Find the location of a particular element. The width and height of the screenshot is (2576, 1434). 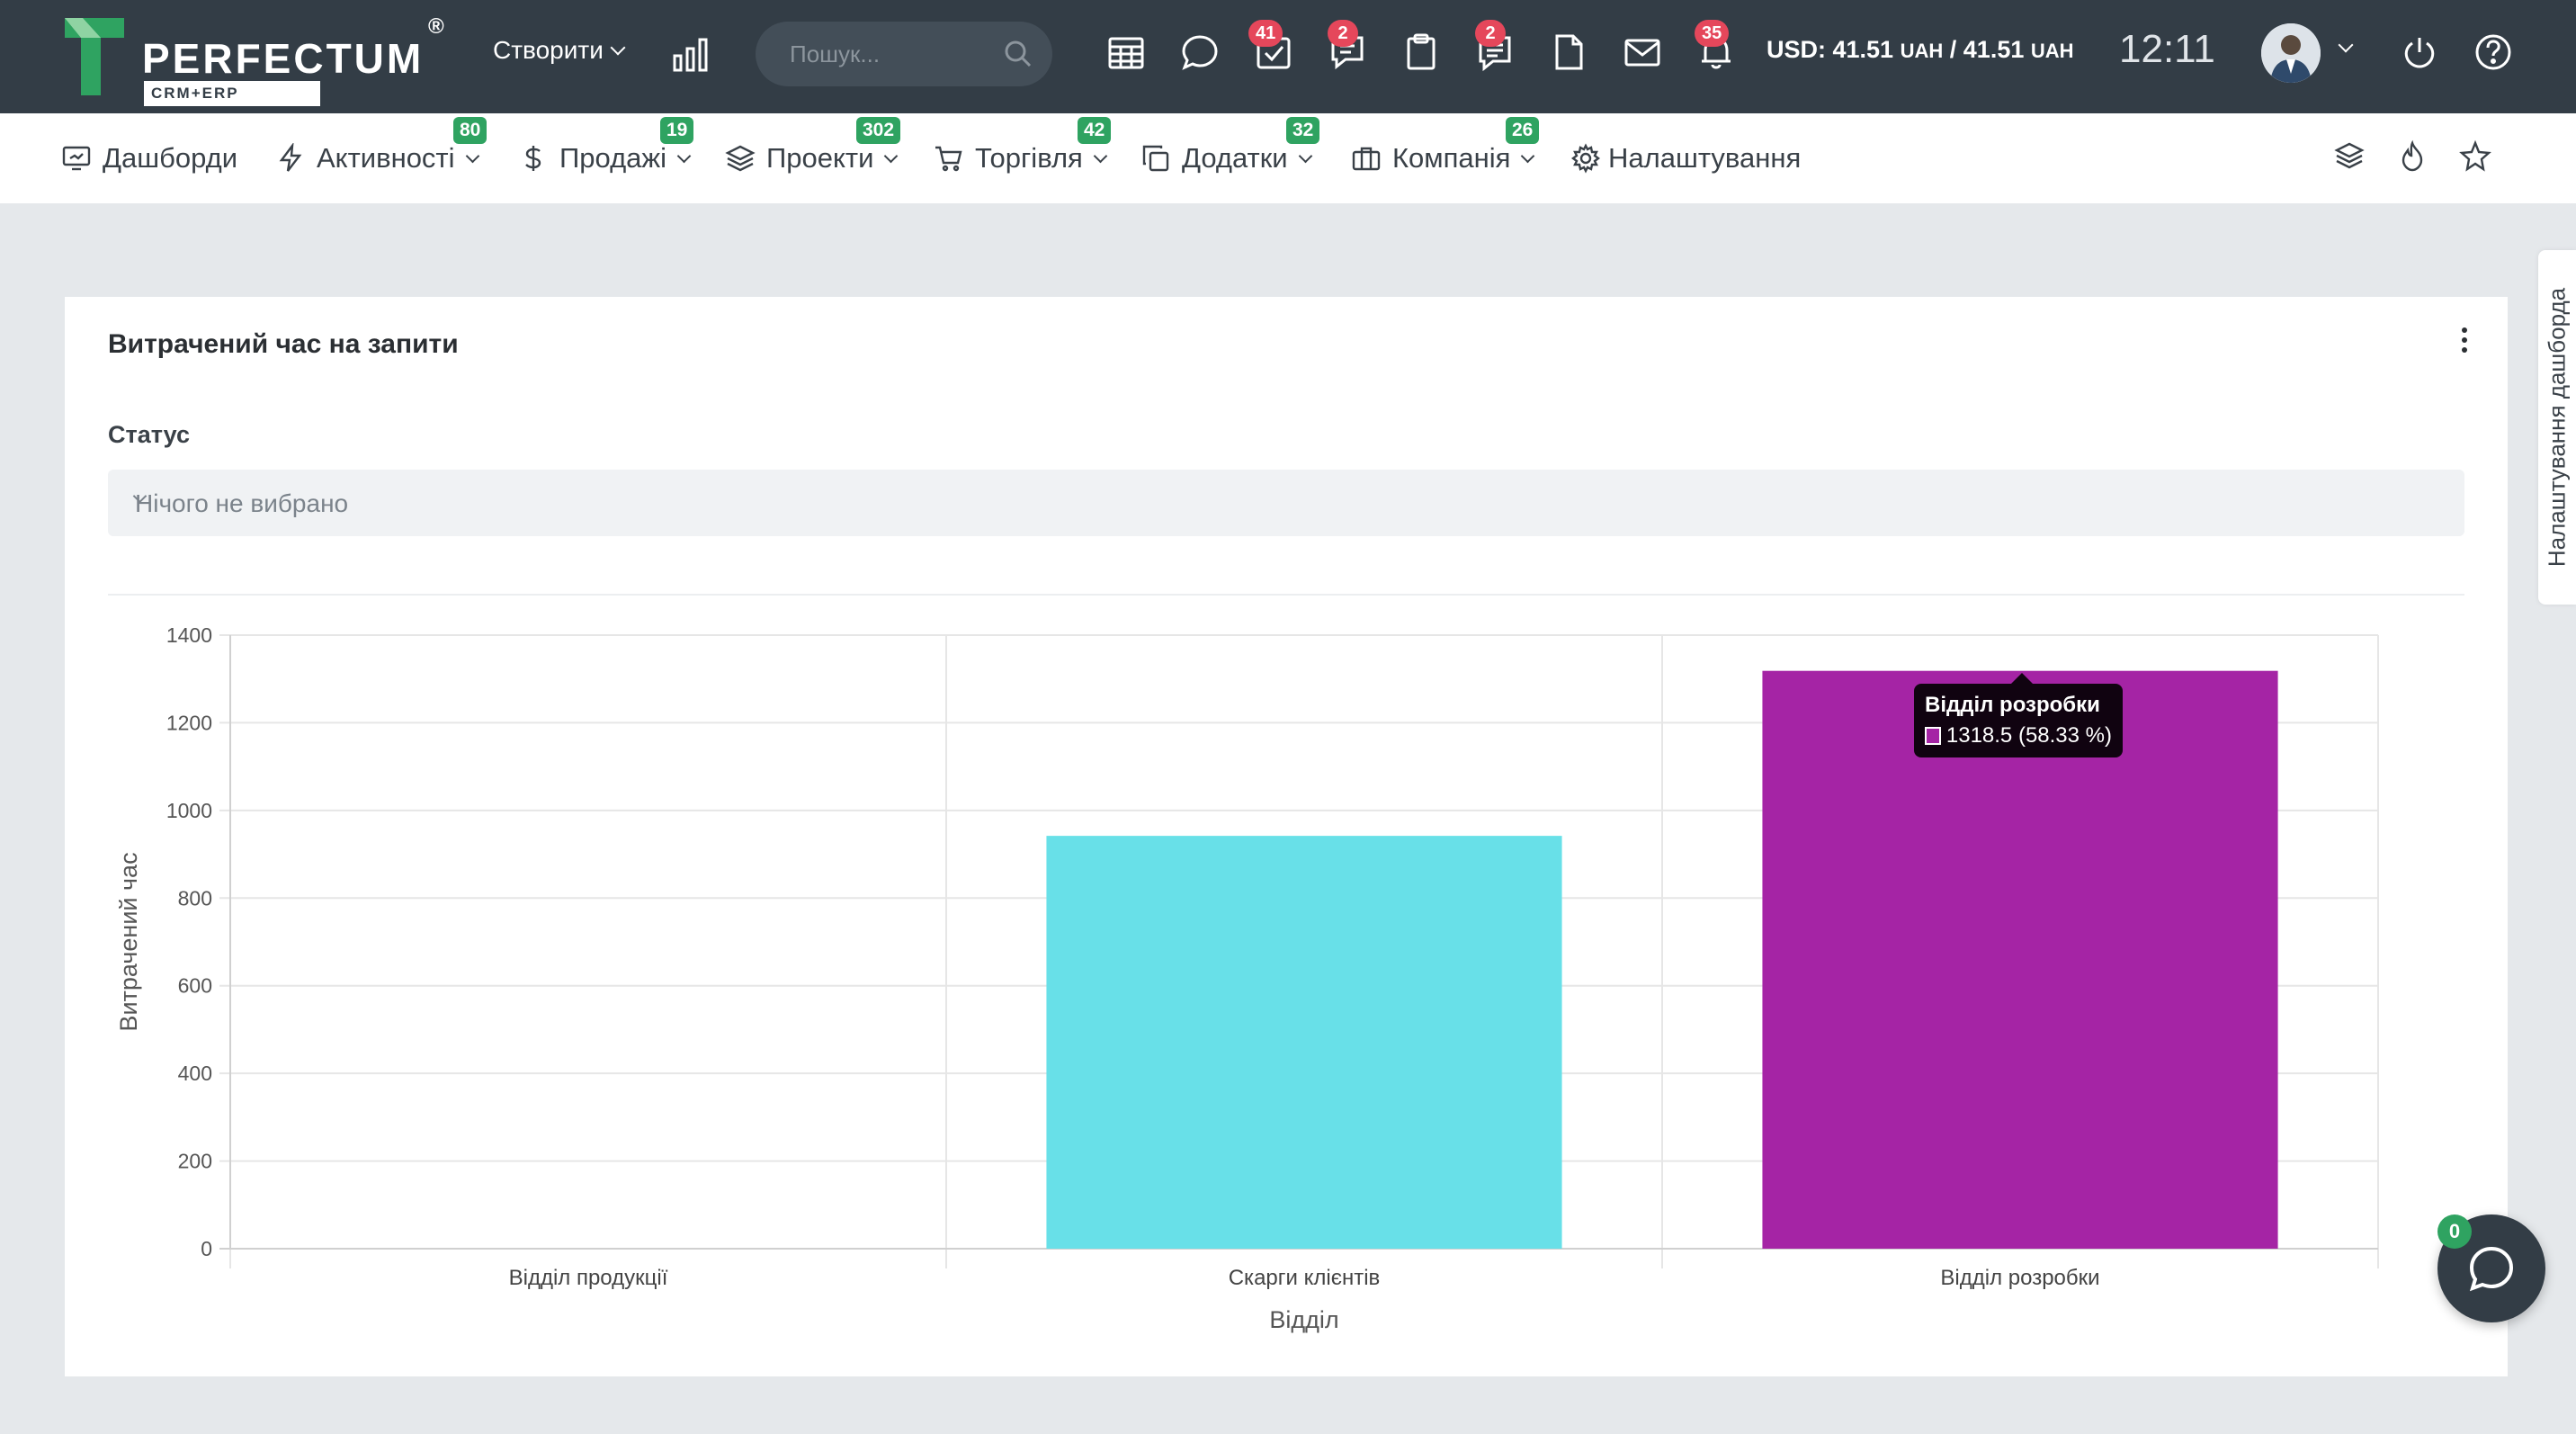

dashboard-settings-tab: Налаштування дашборда is located at coordinates (2557, 427).